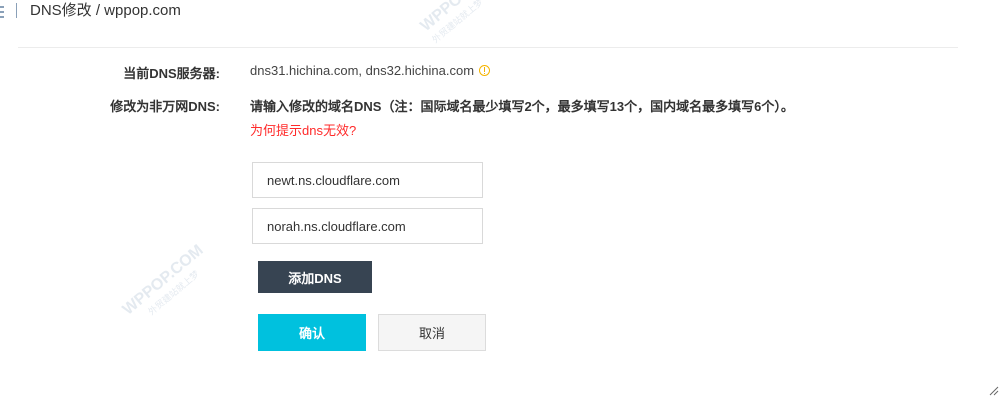  What do you see at coordinates (315, 277) in the screenshot?
I see `add-dns-button: 添加DNS` at bounding box center [315, 277].